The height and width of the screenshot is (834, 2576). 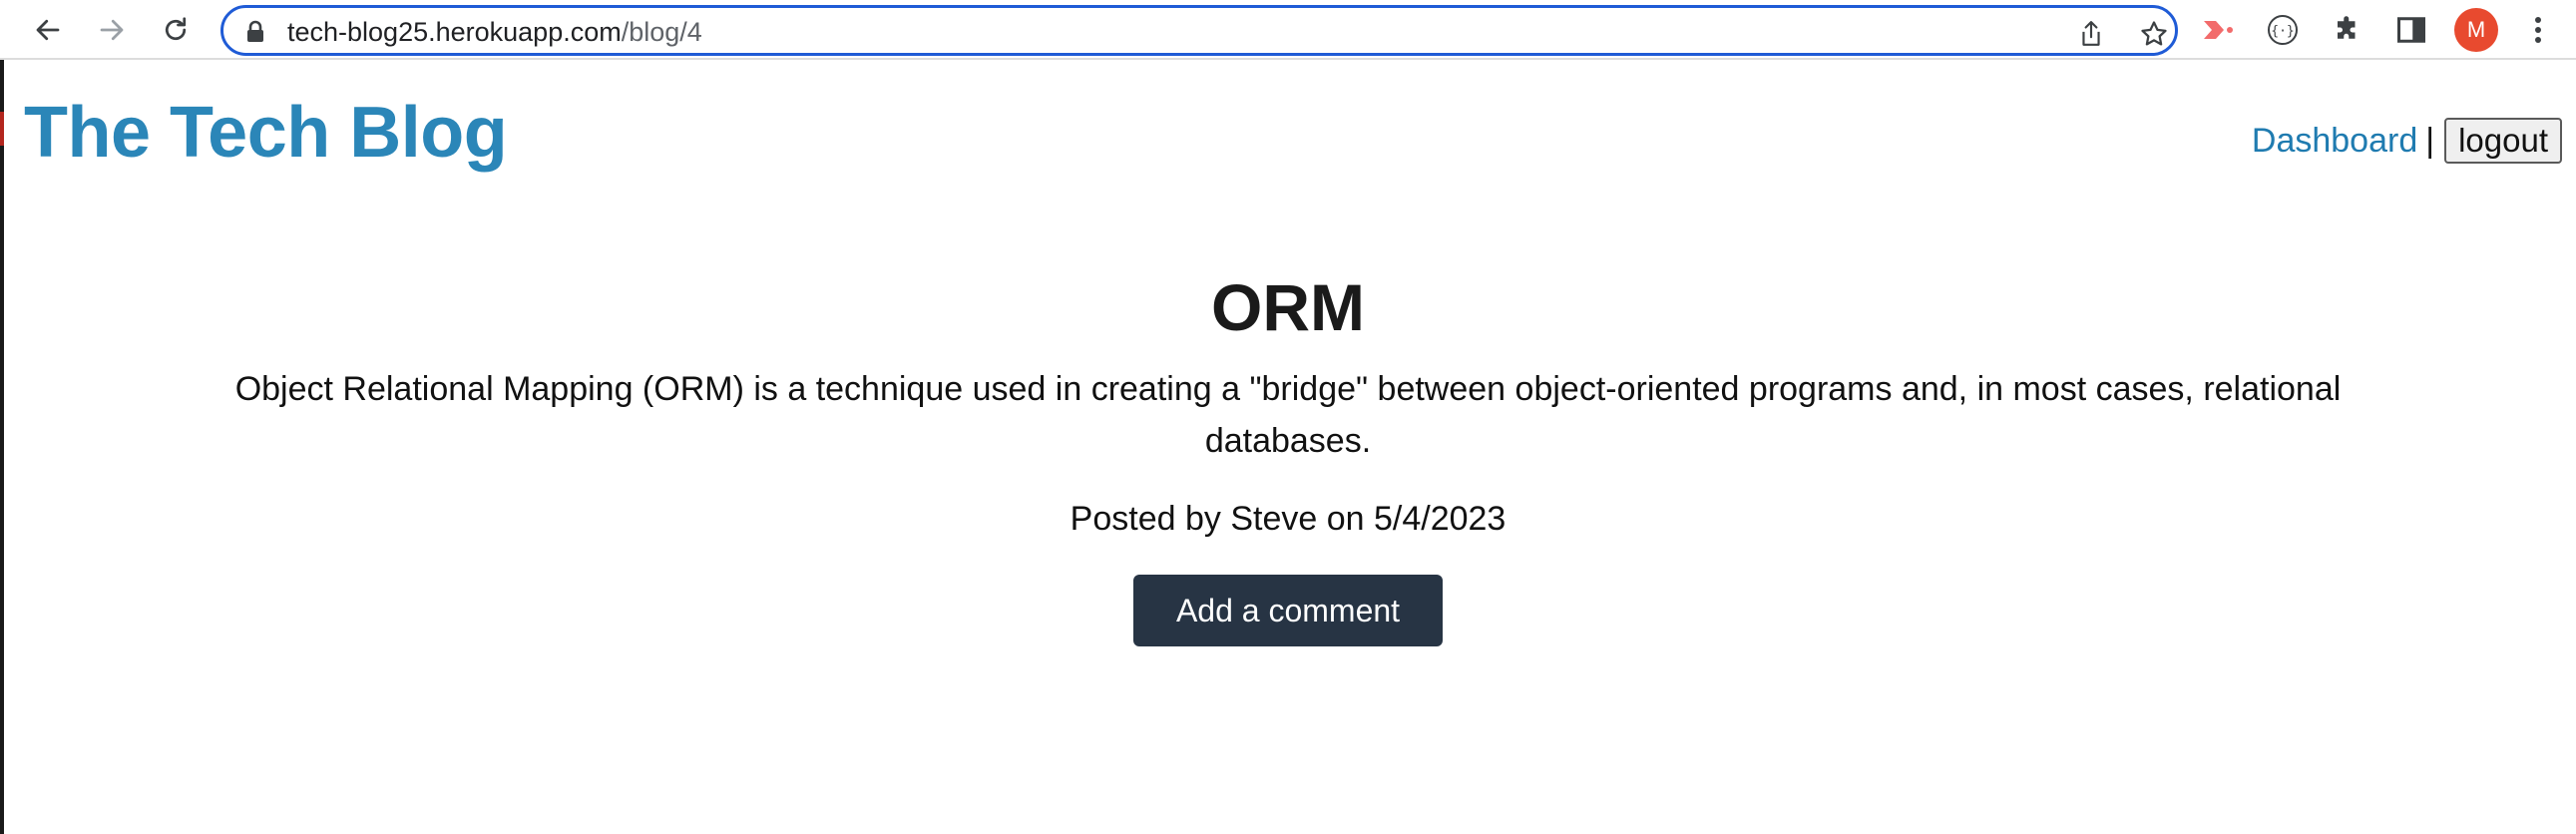 What do you see at coordinates (2, 129) in the screenshot?
I see `window-edge-marker` at bounding box center [2, 129].